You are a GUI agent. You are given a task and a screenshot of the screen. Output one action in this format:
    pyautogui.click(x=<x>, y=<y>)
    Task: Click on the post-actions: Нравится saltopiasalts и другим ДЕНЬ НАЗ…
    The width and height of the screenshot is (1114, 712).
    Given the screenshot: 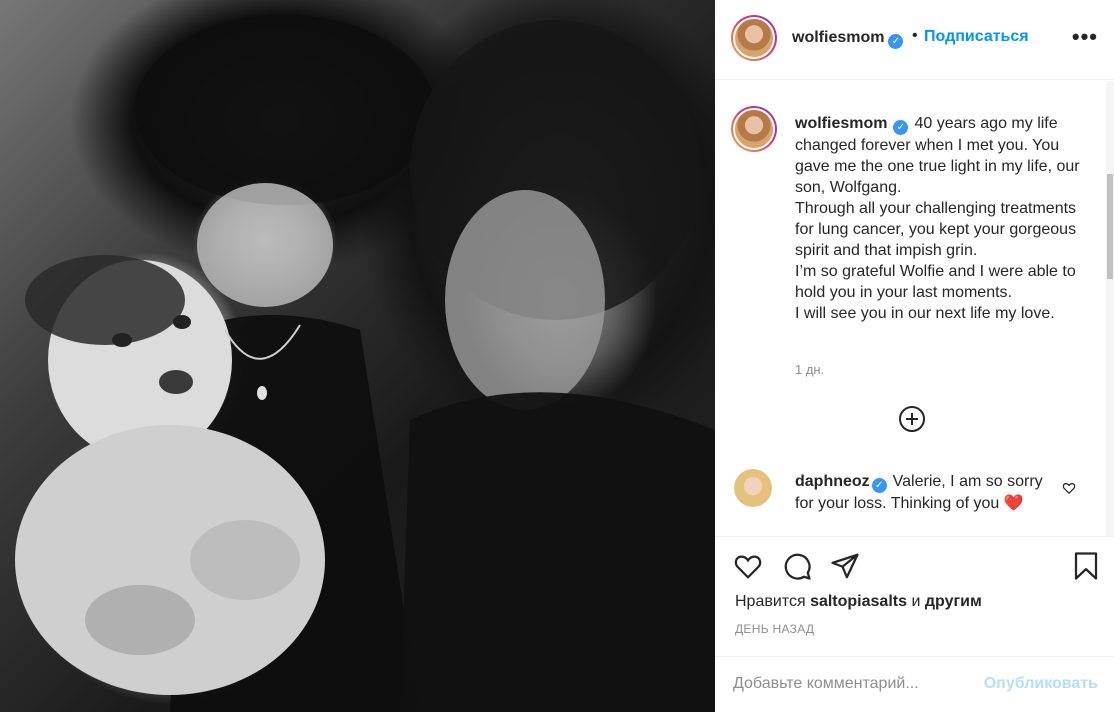 What is the action you would take?
    pyautogui.click(x=914, y=591)
    